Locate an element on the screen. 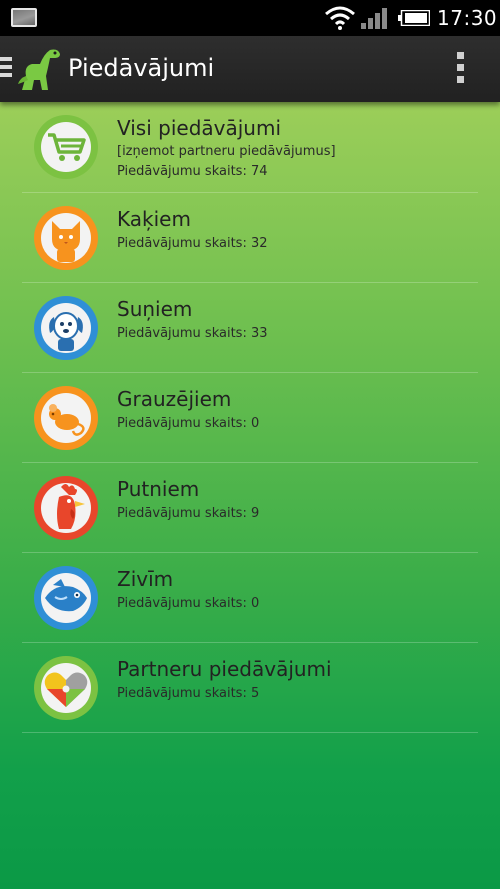 The width and height of the screenshot is (500, 889). list-item-rodents: Grauzējiem Piedāvājumu skaits: 0 is located at coordinates (250, 418).